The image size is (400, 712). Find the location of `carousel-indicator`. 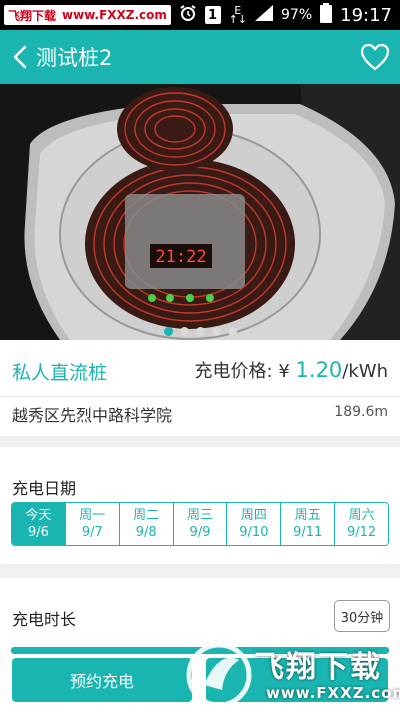

carousel-indicator is located at coordinates (200, 331).